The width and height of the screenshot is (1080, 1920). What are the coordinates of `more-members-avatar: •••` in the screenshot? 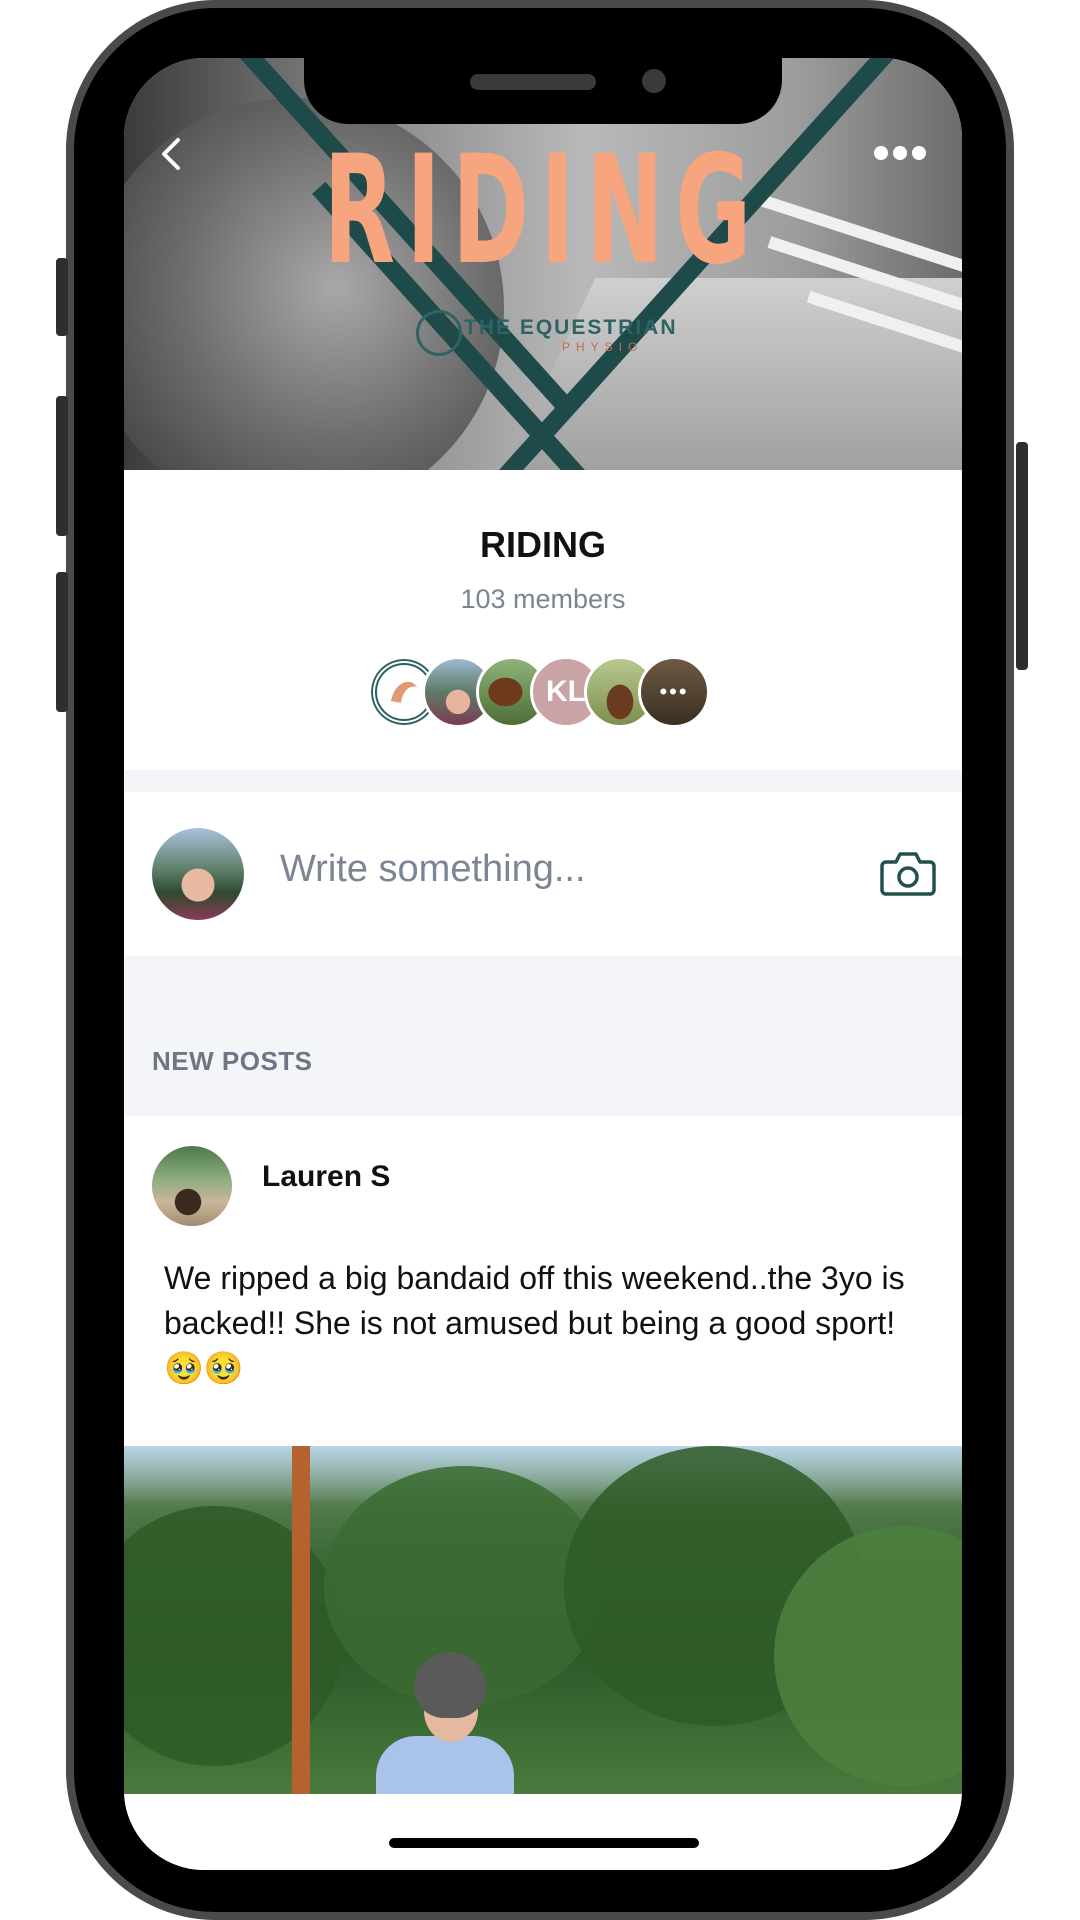 It's located at (674, 692).